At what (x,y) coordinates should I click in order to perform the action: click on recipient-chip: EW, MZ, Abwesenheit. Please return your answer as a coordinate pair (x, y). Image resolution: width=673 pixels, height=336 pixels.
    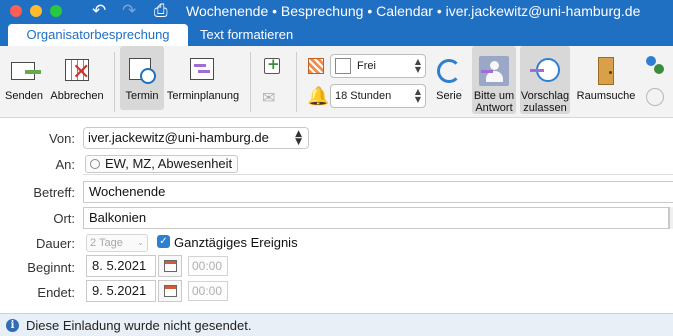
    Looking at the image, I should click on (162, 164).